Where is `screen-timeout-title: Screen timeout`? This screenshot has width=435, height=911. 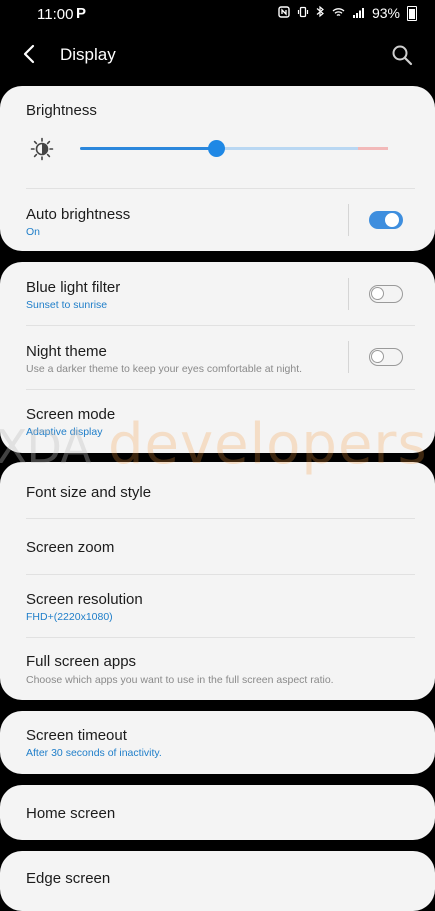
screen-timeout-title: Screen timeout is located at coordinates (76, 735).